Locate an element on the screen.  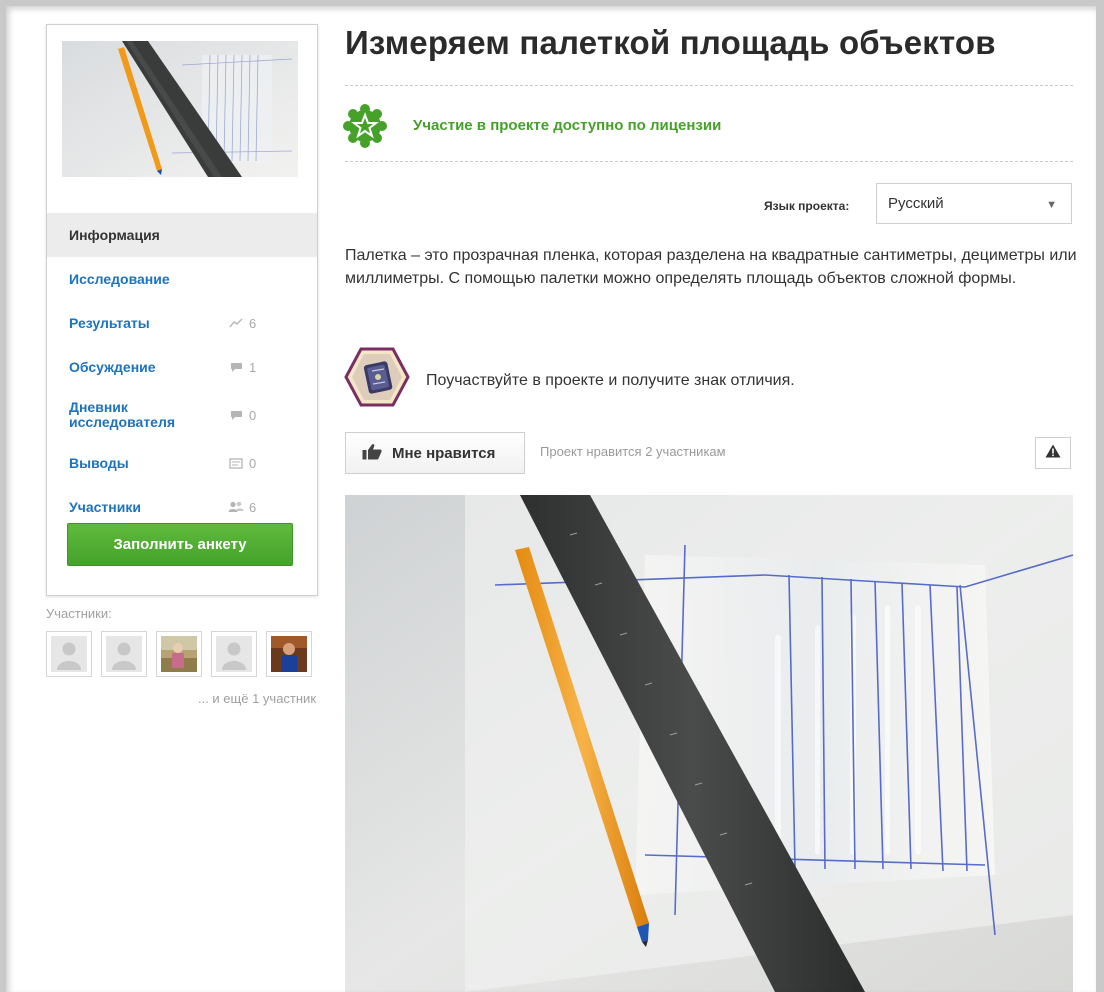
page-title: Измеряем палеткой площадь объектов is located at coordinates (670, 42).